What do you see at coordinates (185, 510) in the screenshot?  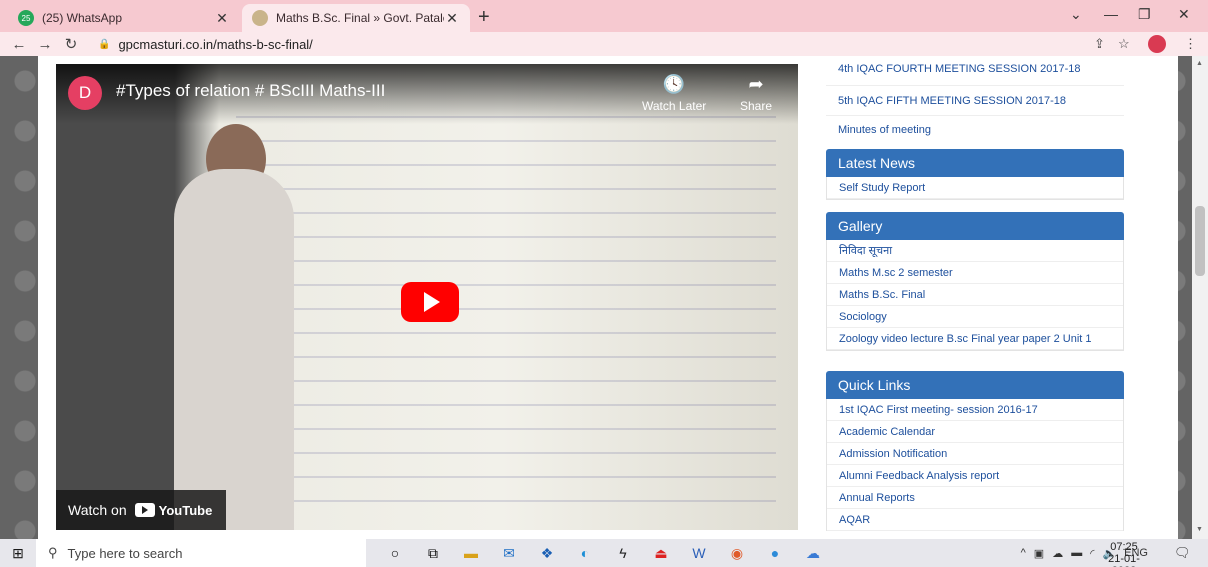 I see `youtube-wordmark: YouTube` at bounding box center [185, 510].